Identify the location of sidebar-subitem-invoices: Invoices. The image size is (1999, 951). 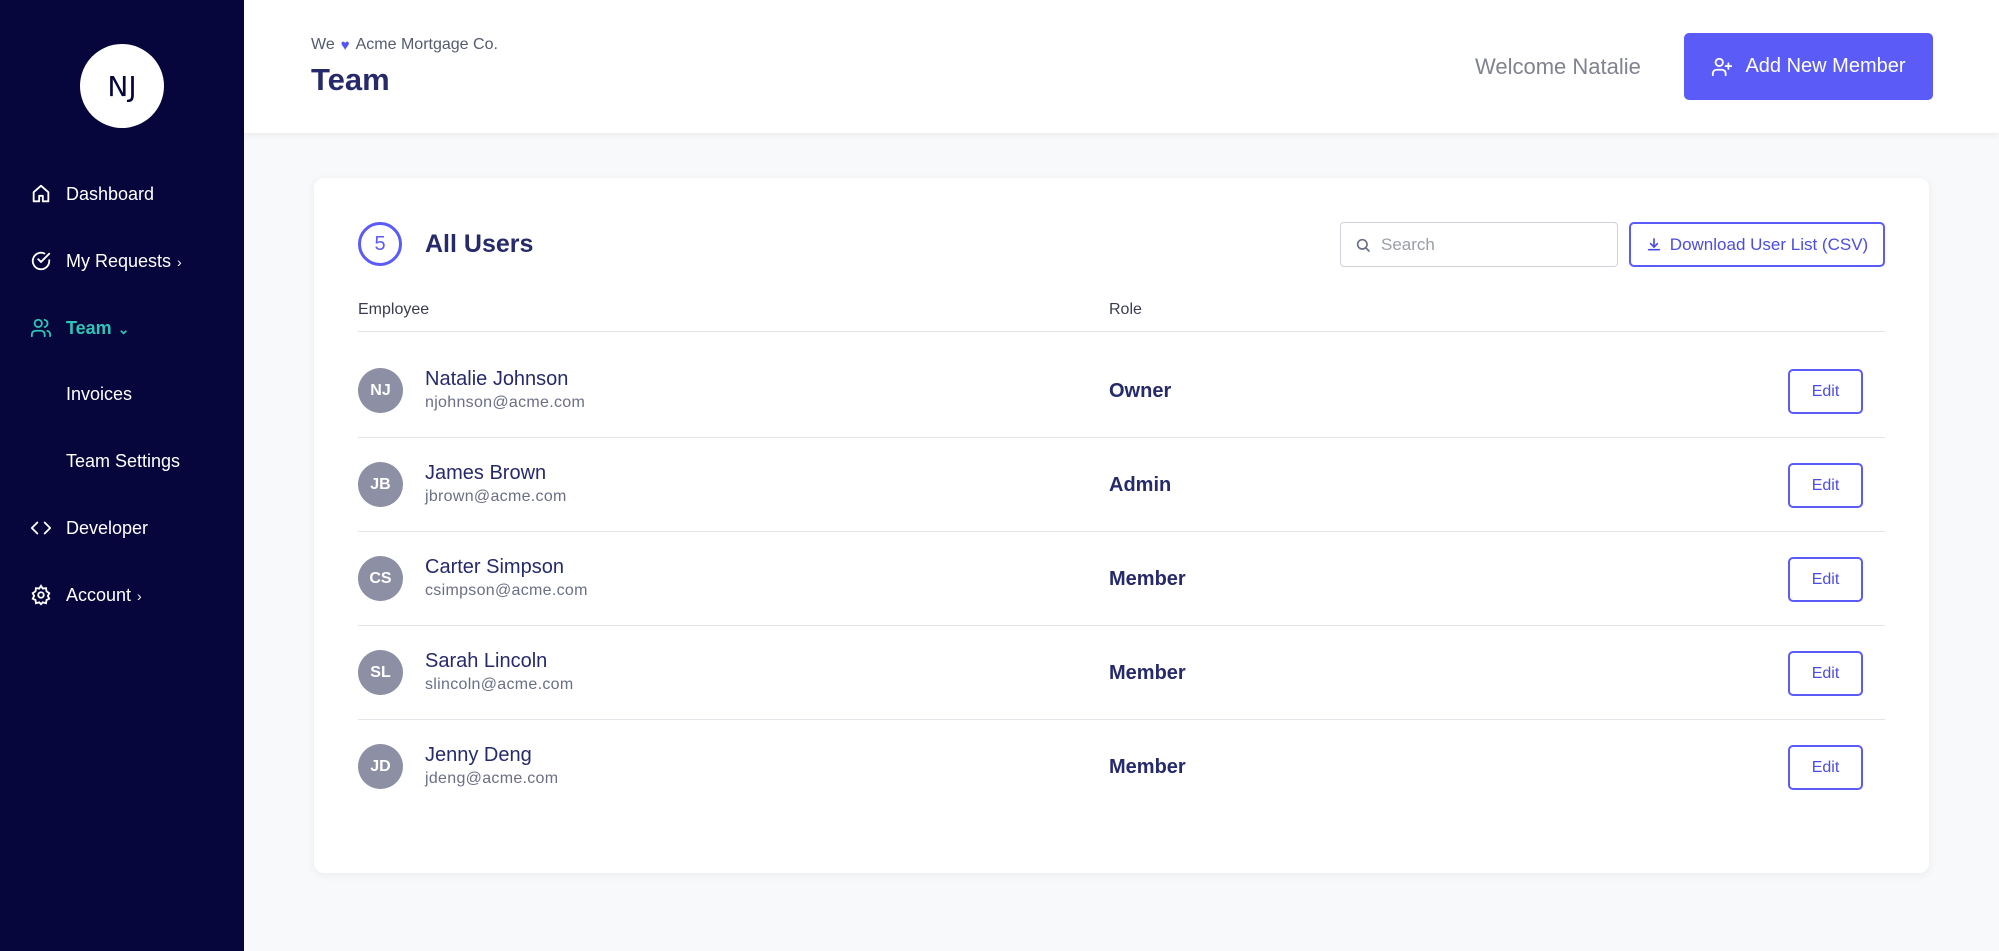
(99, 394).